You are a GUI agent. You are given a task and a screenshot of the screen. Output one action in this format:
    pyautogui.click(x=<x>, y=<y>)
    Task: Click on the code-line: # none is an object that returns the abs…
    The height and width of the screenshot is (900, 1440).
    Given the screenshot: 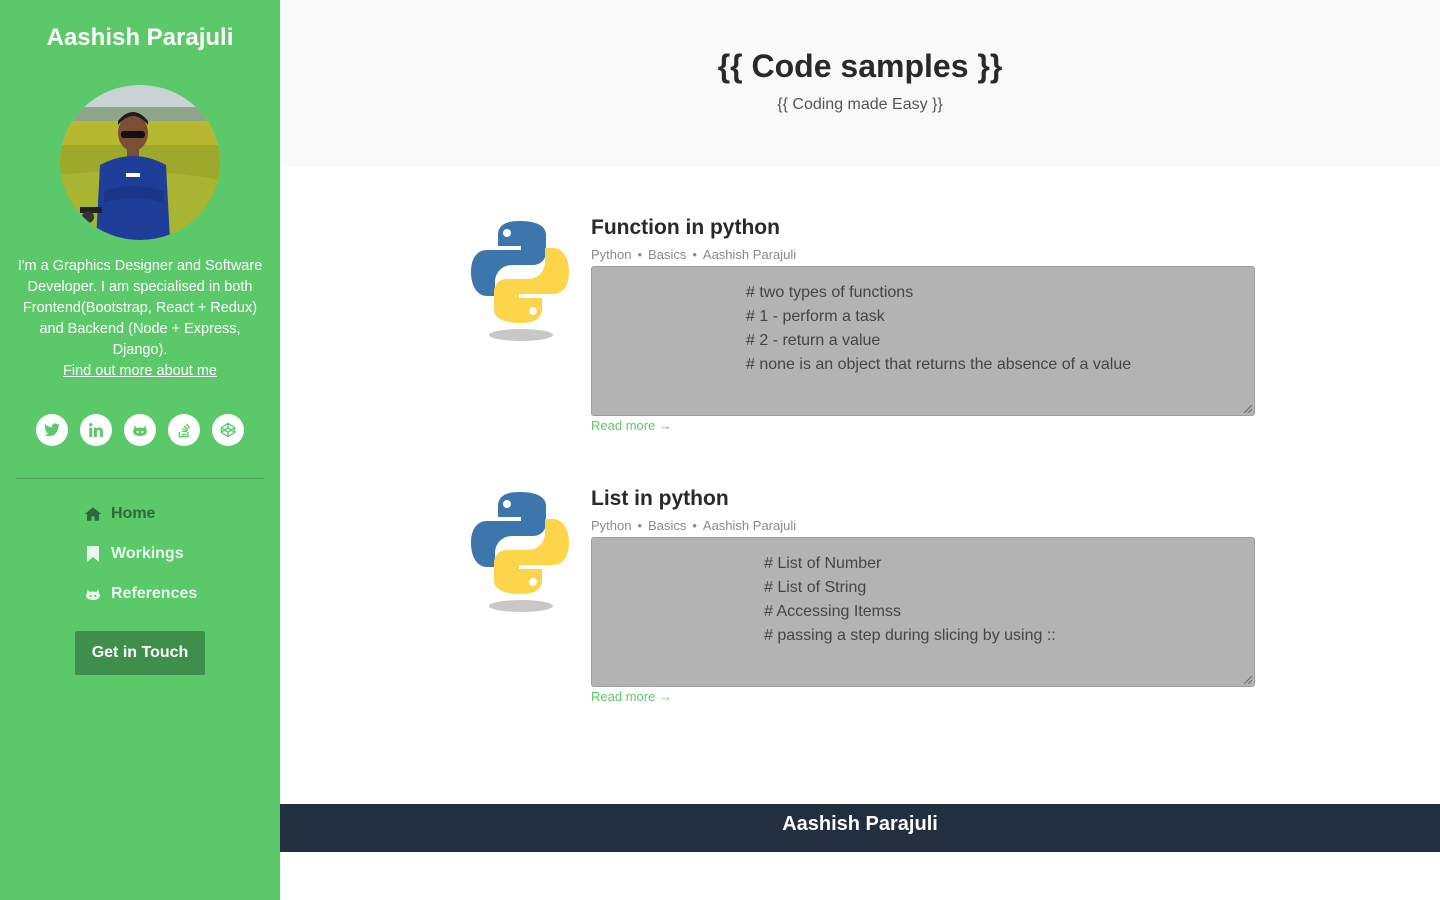 What is the action you would take?
    pyautogui.click(x=939, y=364)
    